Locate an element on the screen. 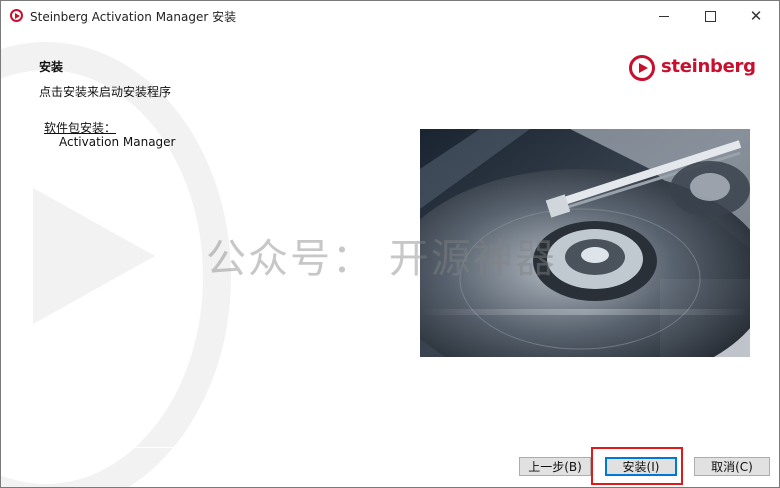  package-item: Activation Manager is located at coordinates (117, 142).